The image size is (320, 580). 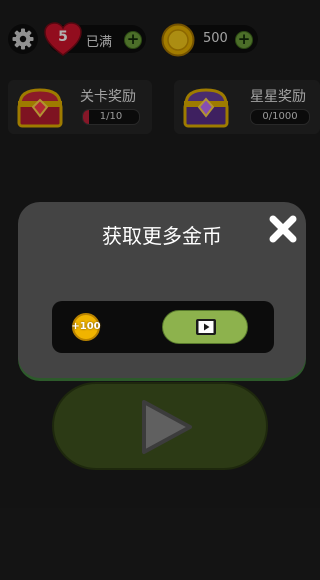 I want to click on reward-offer-row: +100, so click(x=163, y=327).